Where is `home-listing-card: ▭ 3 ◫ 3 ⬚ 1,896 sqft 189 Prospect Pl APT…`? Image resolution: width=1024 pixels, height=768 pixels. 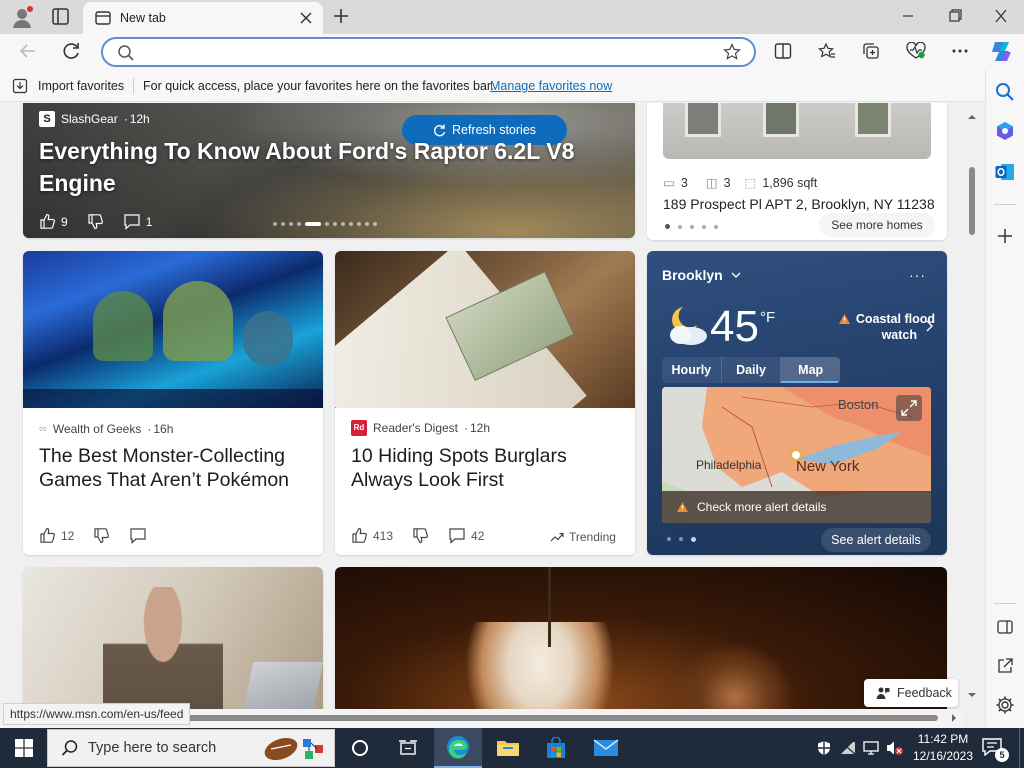
home-listing-card: ▭ 3 ◫ 3 ⬚ 1,896 sqft 189 Prospect Pl APT… is located at coordinates (797, 171).